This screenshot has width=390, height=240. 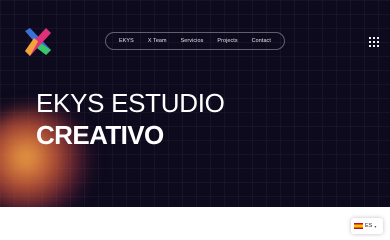 What do you see at coordinates (130, 103) in the screenshot?
I see `hero-title-line1: EKYS ESTUDIO` at bounding box center [130, 103].